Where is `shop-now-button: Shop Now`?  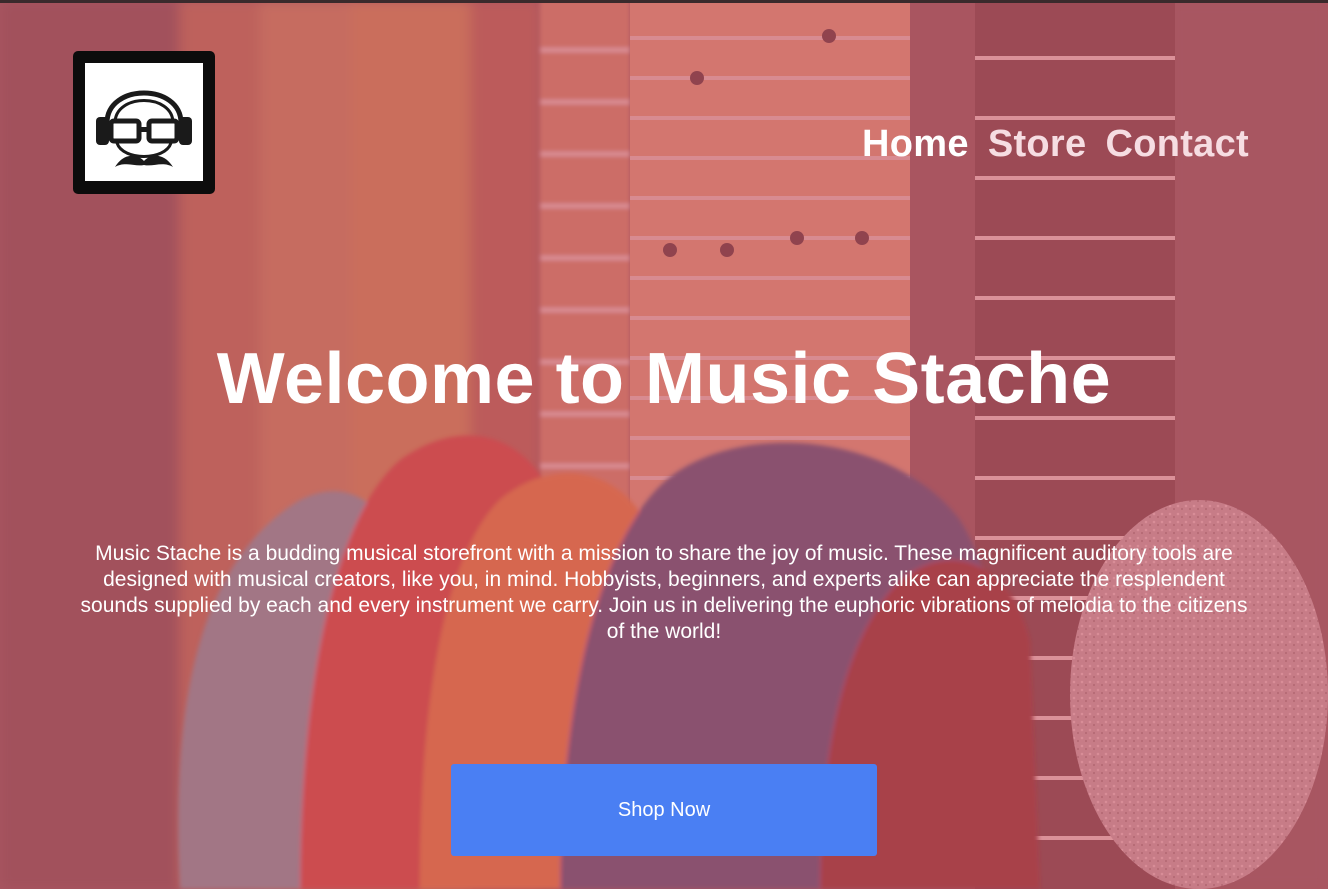 shop-now-button: Shop Now is located at coordinates (664, 810).